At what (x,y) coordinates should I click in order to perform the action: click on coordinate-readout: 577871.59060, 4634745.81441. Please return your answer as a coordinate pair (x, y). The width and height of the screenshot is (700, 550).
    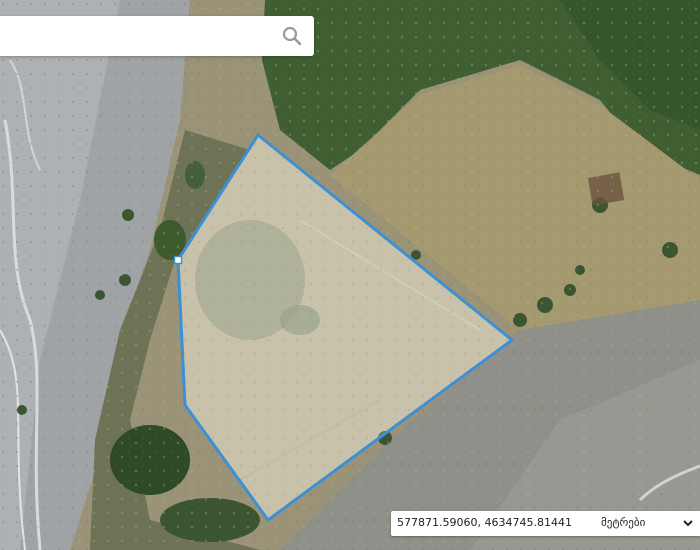
    Looking at the image, I should click on (484, 522).